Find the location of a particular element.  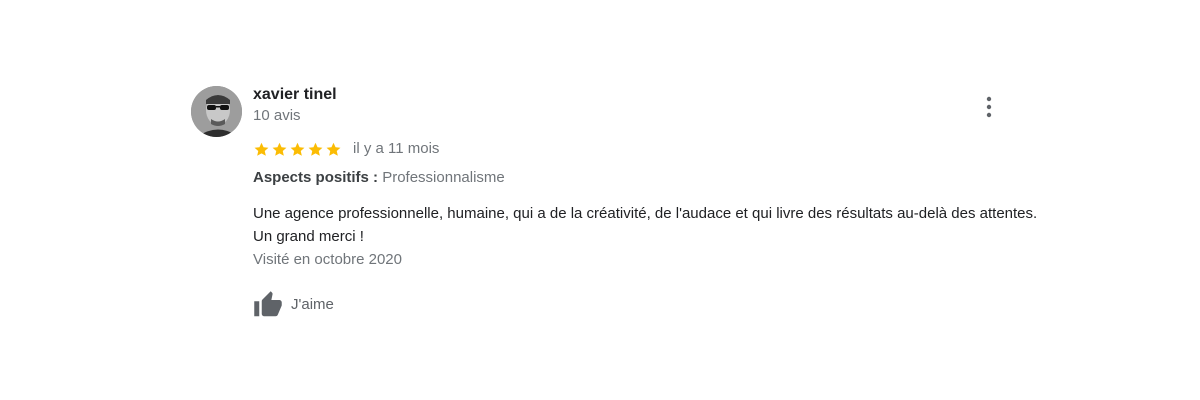

more-options-button is located at coordinates (989, 107).